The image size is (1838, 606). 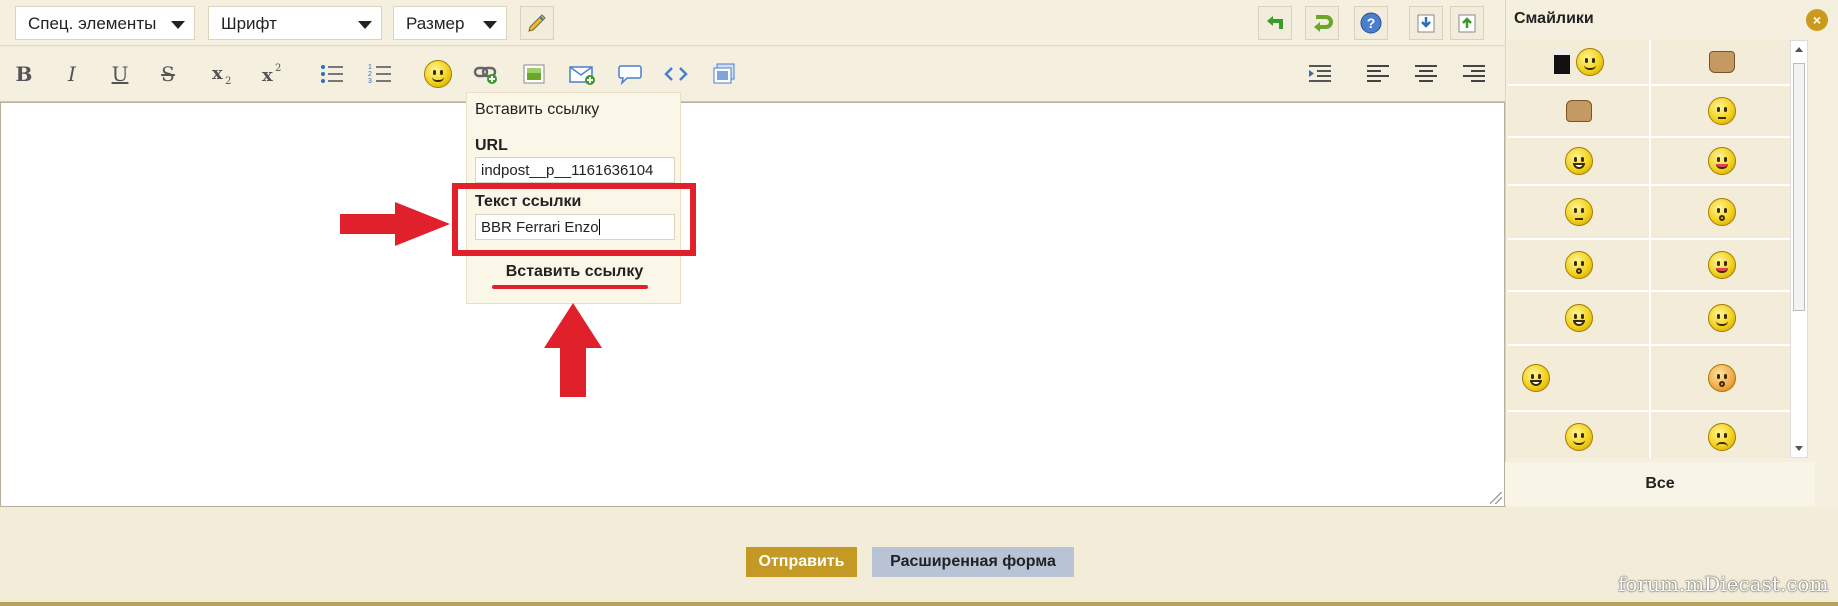 I want to click on help-icon: ?, so click(x=1371, y=23).